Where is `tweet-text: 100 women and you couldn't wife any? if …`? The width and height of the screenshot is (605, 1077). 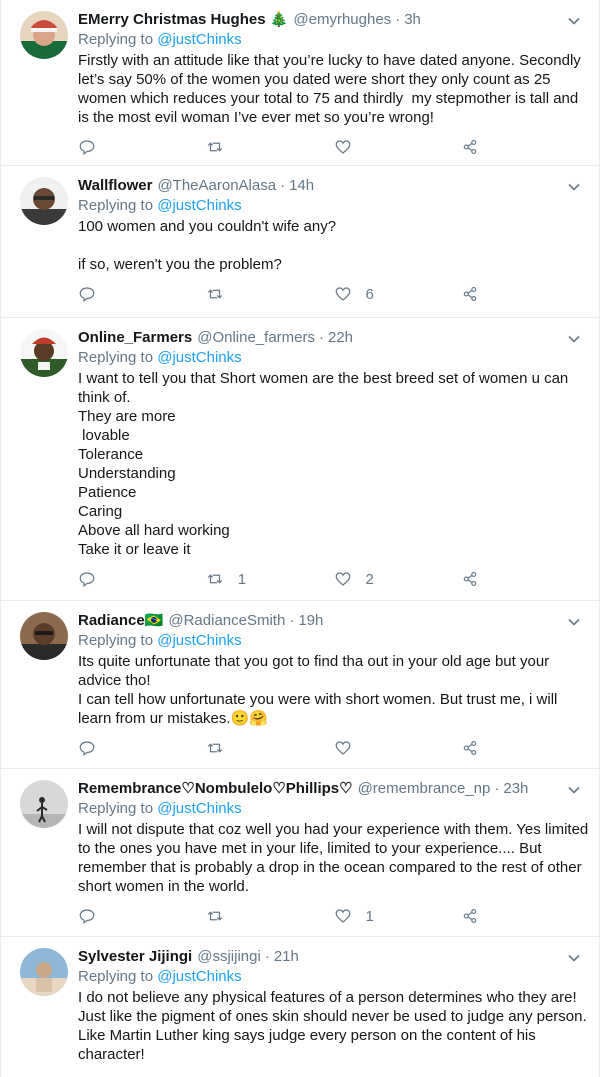
tweet-text: 100 women and you couldn't wife any? if … is located at coordinates (207, 245).